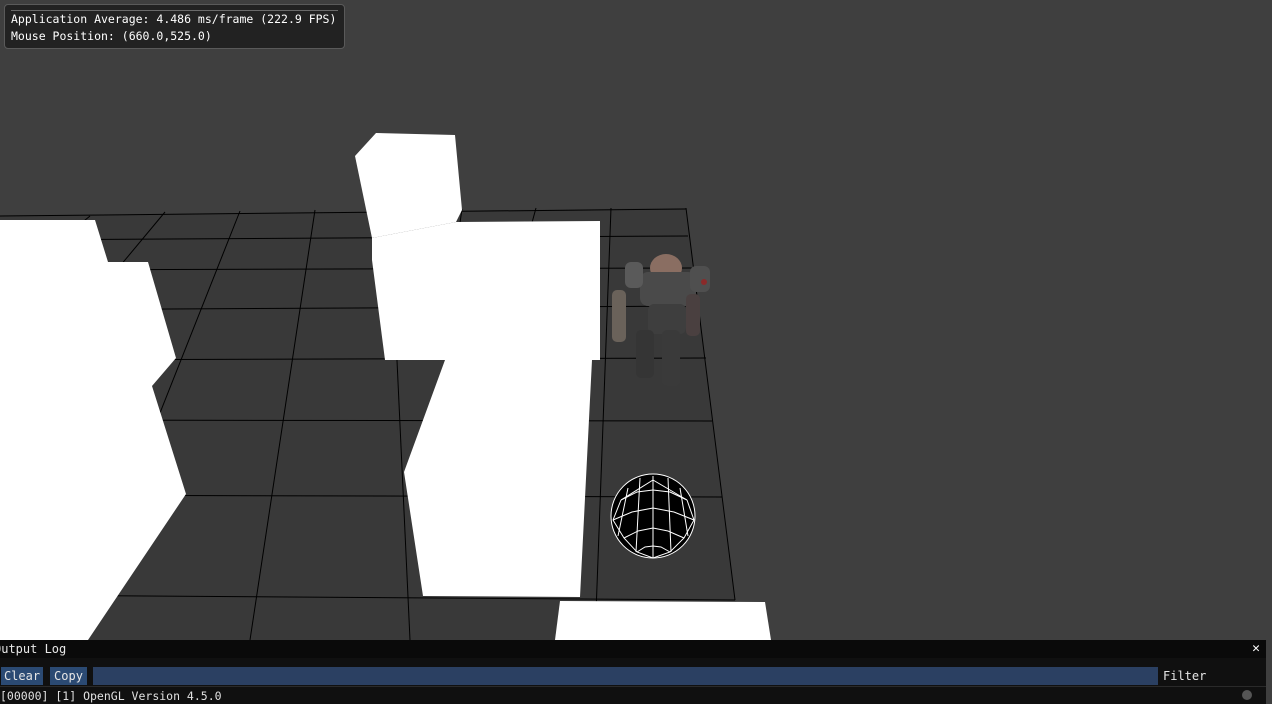 Image resolution: width=1272 pixels, height=704 pixels. Describe the element at coordinates (625, 676) in the screenshot. I see `filter-input` at that location.